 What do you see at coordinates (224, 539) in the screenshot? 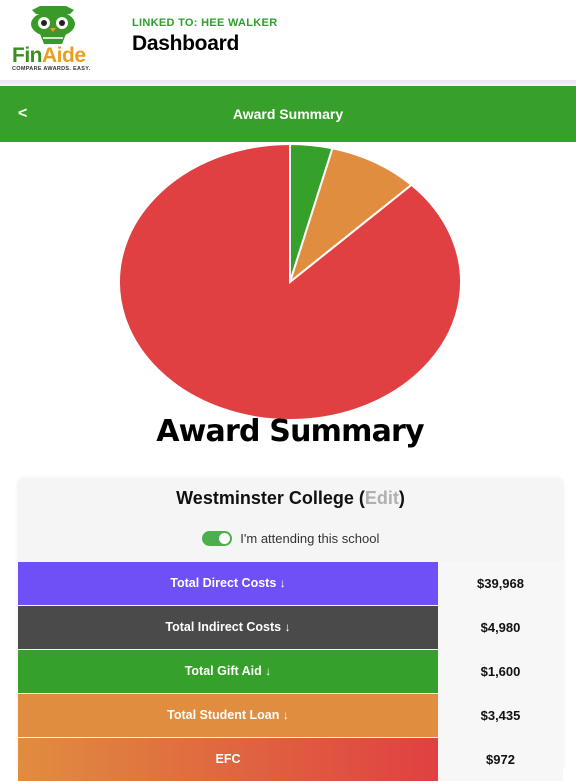
I see `toggle-knob` at bounding box center [224, 539].